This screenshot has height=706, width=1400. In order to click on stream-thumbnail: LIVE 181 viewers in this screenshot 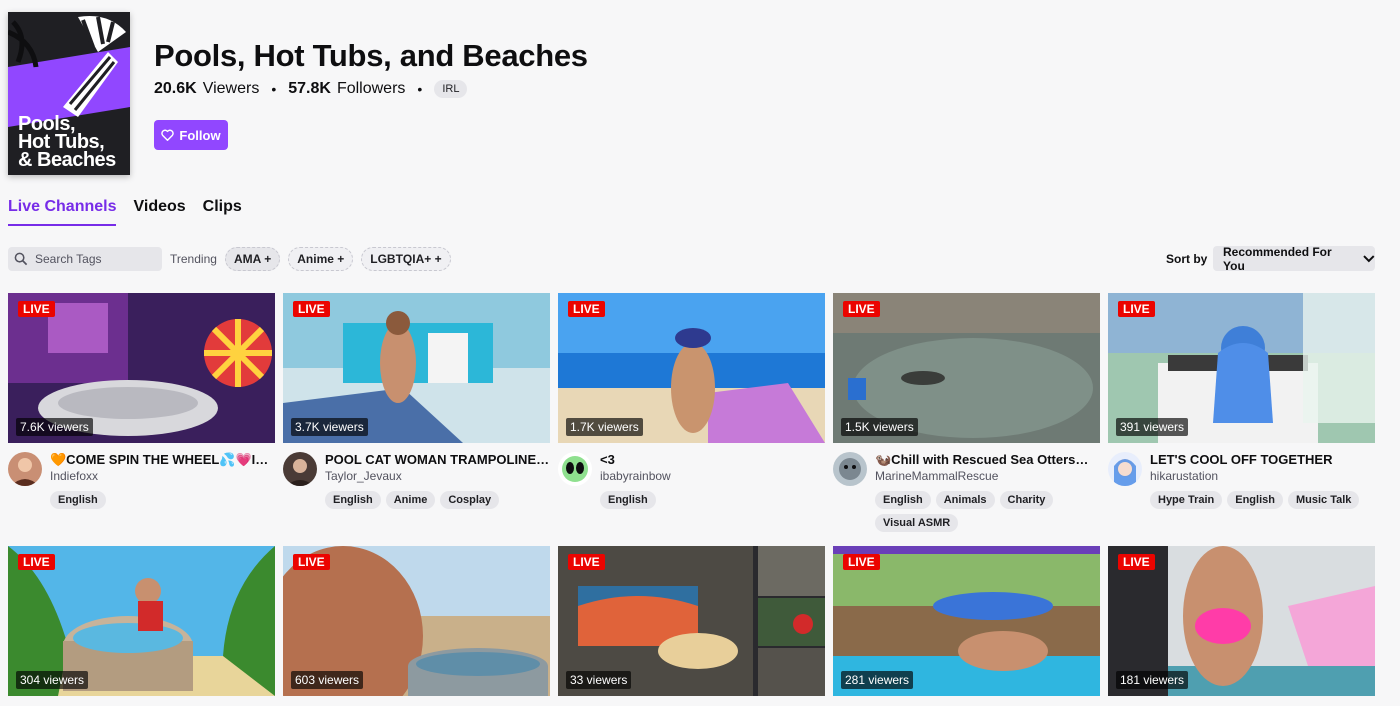, I will do `click(1241, 621)`.